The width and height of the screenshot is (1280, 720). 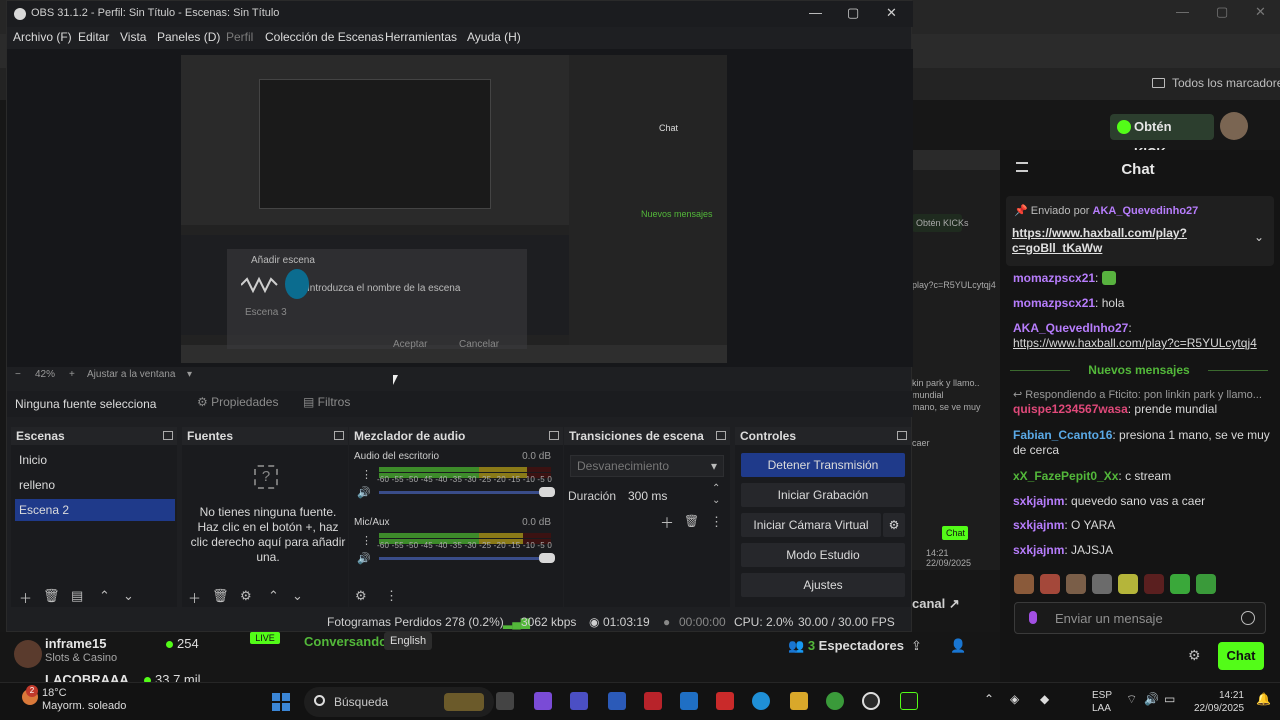 What do you see at coordinates (74, 699) in the screenshot?
I see `weather-widget: 2 18°C Mayorm. soleado` at bounding box center [74, 699].